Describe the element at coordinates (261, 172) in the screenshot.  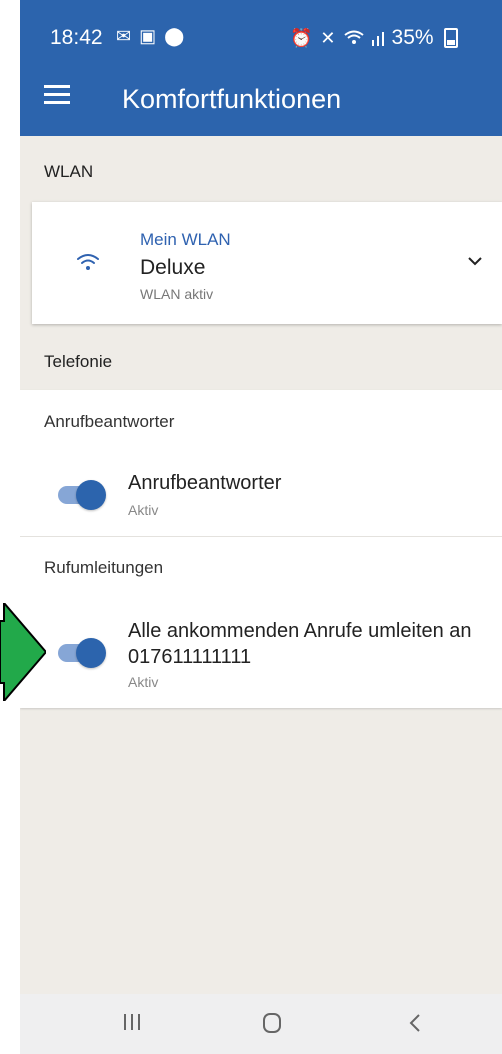
I see `section-header-wlan: WLAN` at that location.